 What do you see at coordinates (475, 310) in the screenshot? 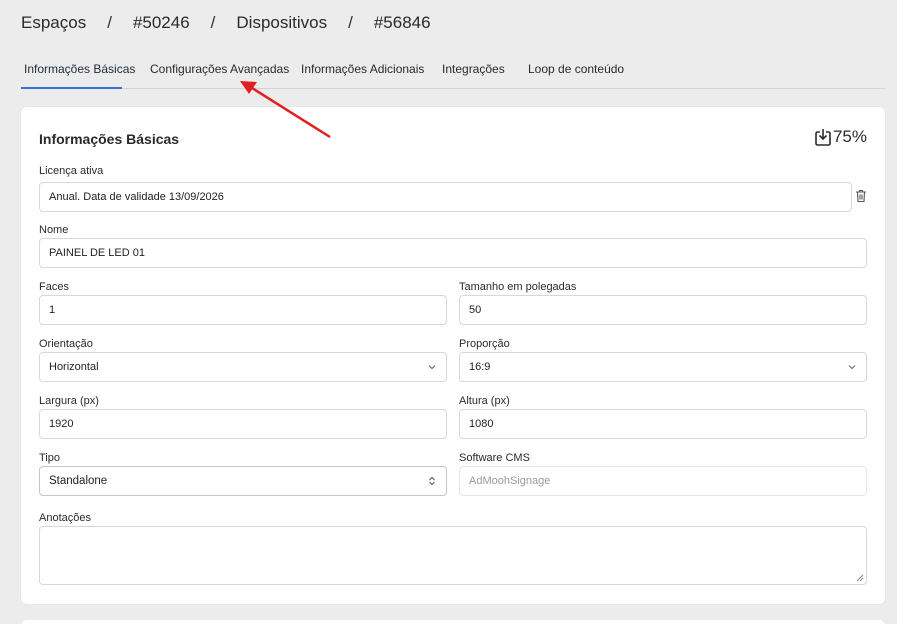
I see `size-value: 50` at bounding box center [475, 310].